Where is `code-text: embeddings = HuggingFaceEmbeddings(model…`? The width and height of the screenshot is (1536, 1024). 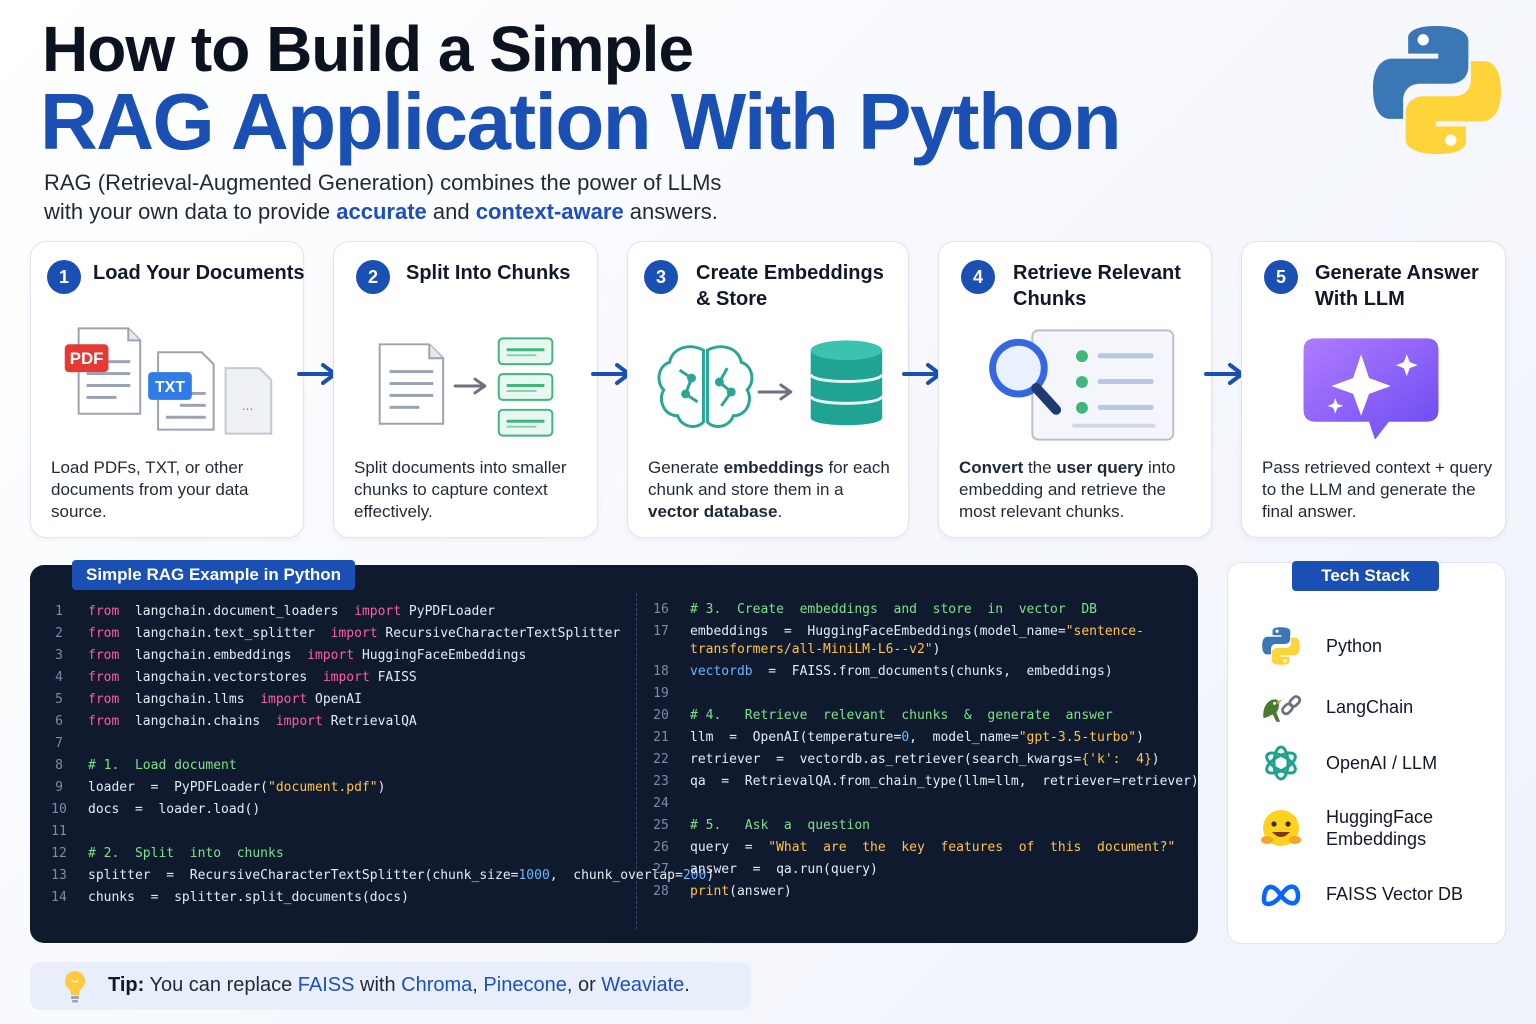 code-text: embeddings = HuggingFaceEmbeddings(model… is located at coordinates (935, 641).